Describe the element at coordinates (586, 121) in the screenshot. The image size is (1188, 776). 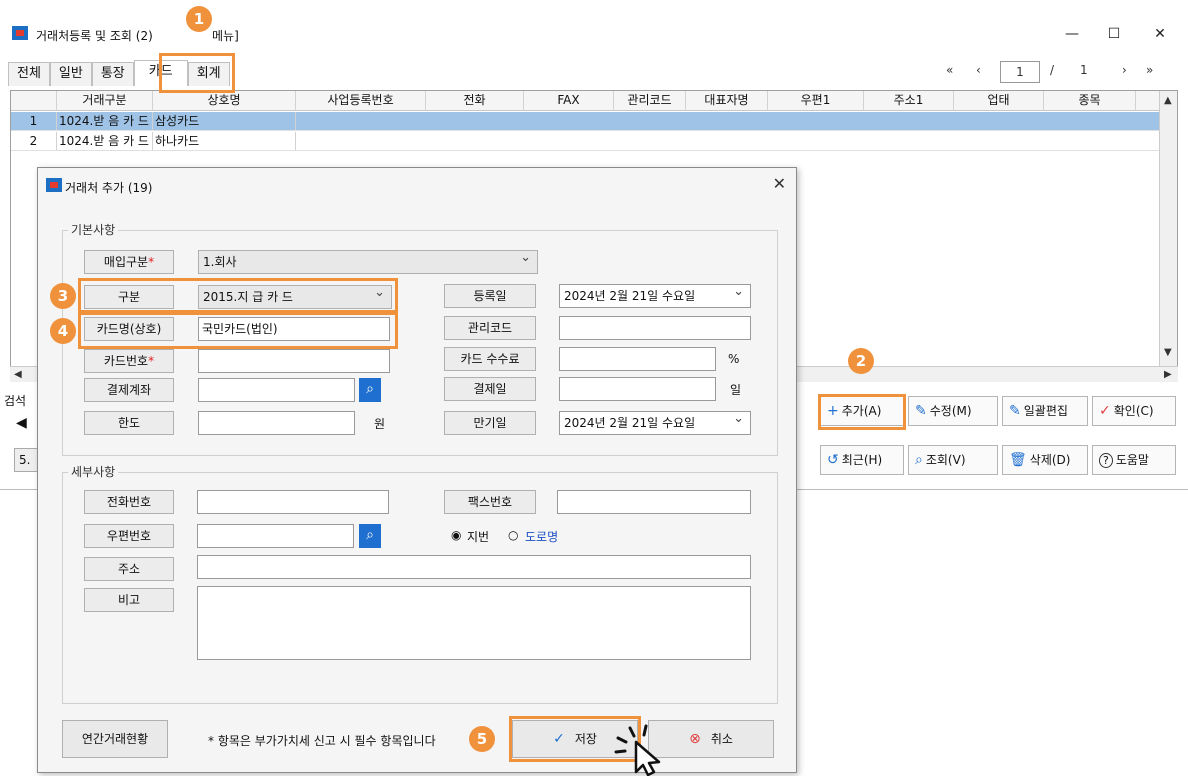
I see `table-row: 1 1024.받 음 카 드 삼성카드` at that location.